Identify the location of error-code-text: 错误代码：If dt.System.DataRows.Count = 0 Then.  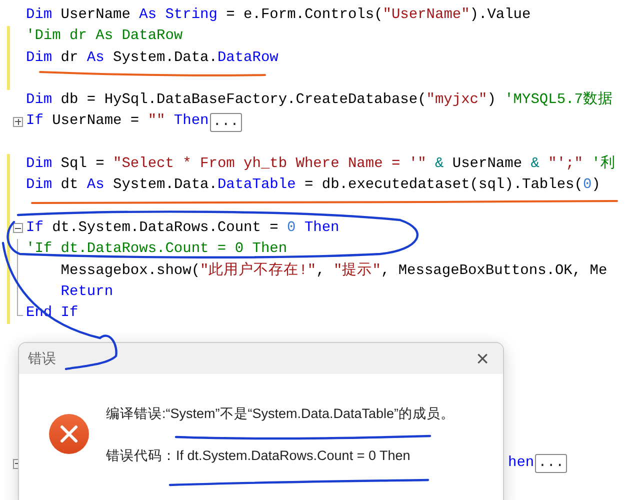
(259, 456).